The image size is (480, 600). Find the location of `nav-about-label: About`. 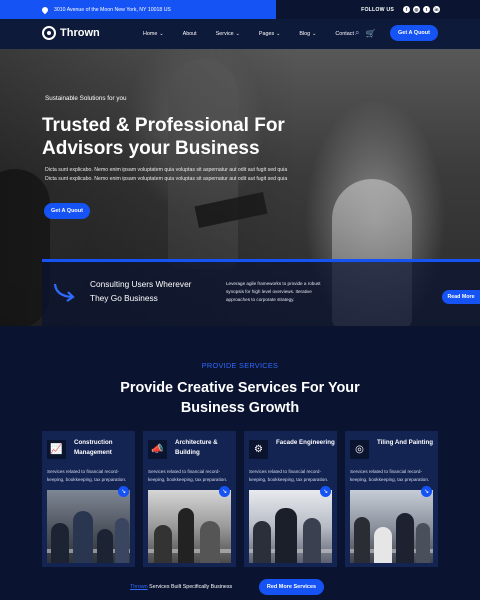

nav-about-label: About is located at coordinates (189, 34).